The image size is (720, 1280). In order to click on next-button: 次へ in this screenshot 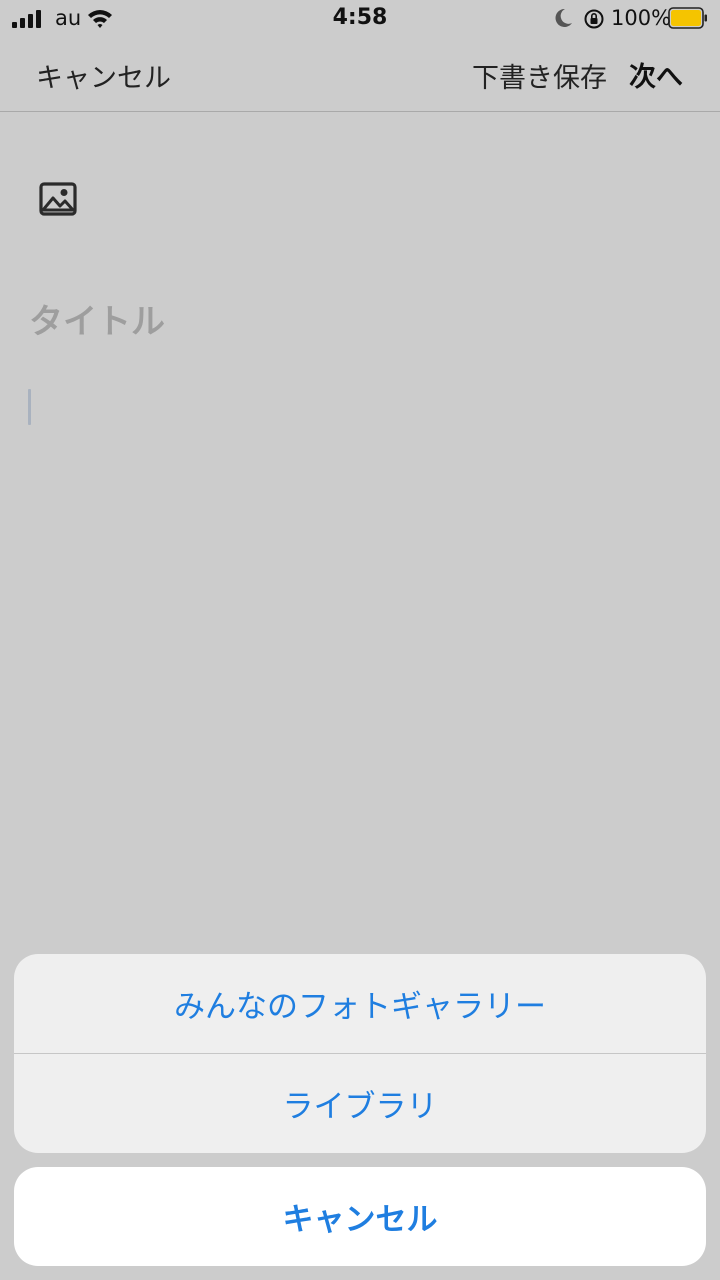, I will do `click(656, 74)`.